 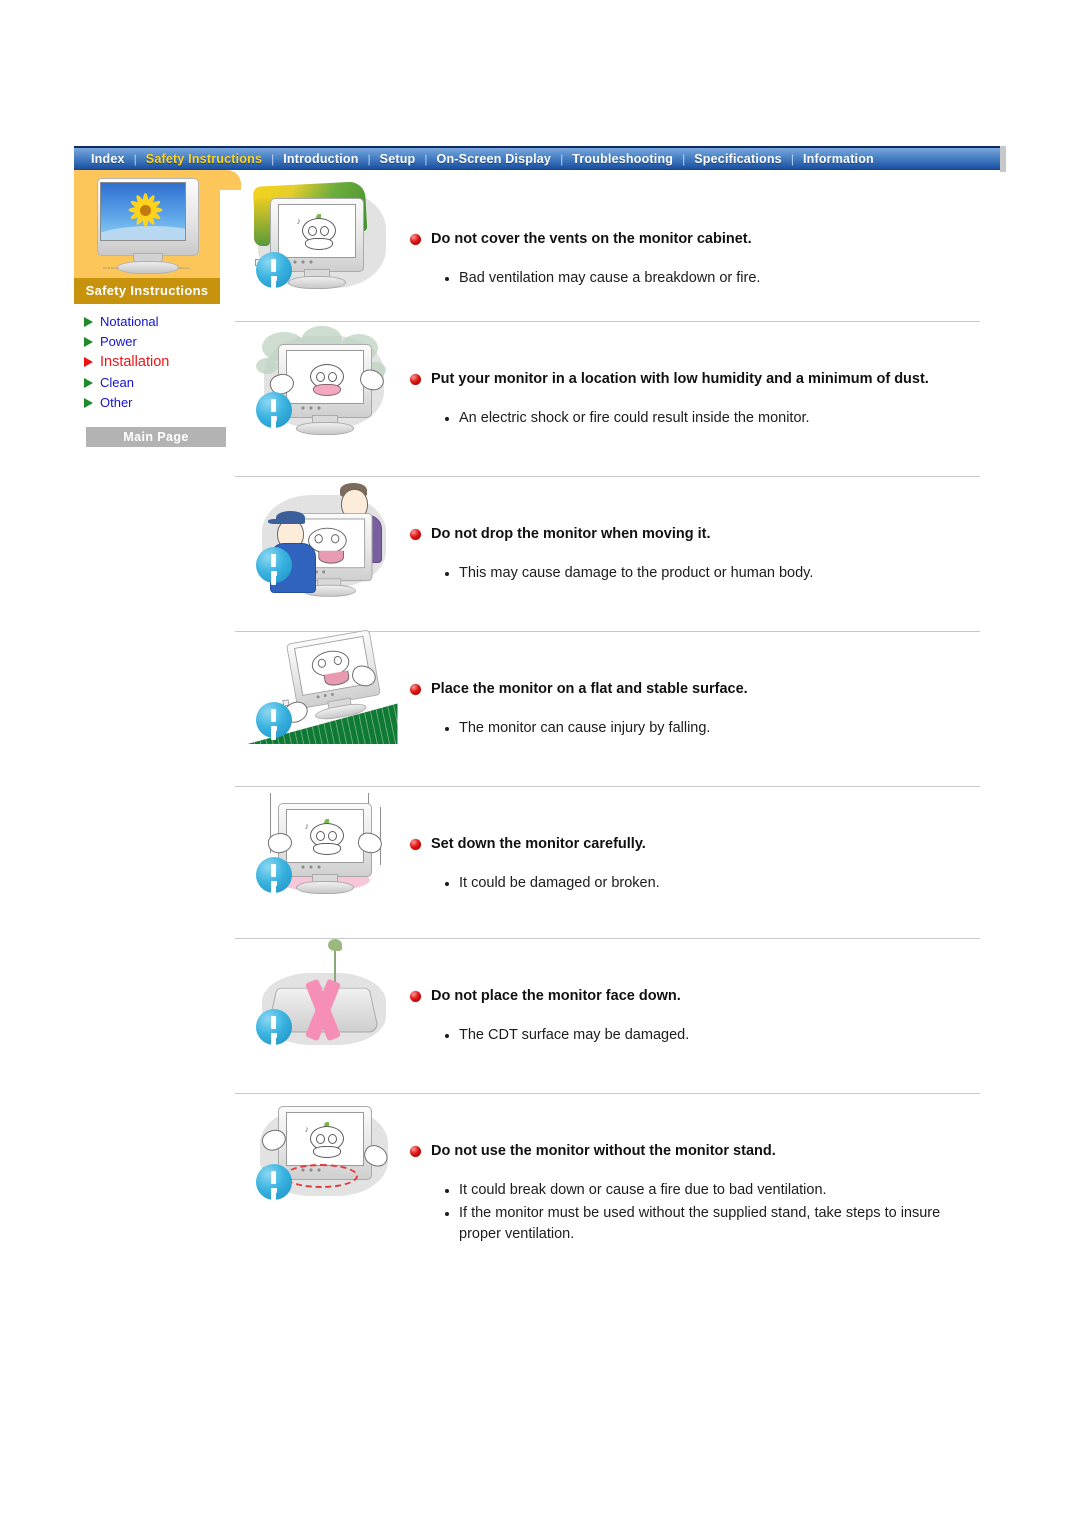 I want to click on monitor-without-stand-icon: ♪, so click(x=323, y=1153).